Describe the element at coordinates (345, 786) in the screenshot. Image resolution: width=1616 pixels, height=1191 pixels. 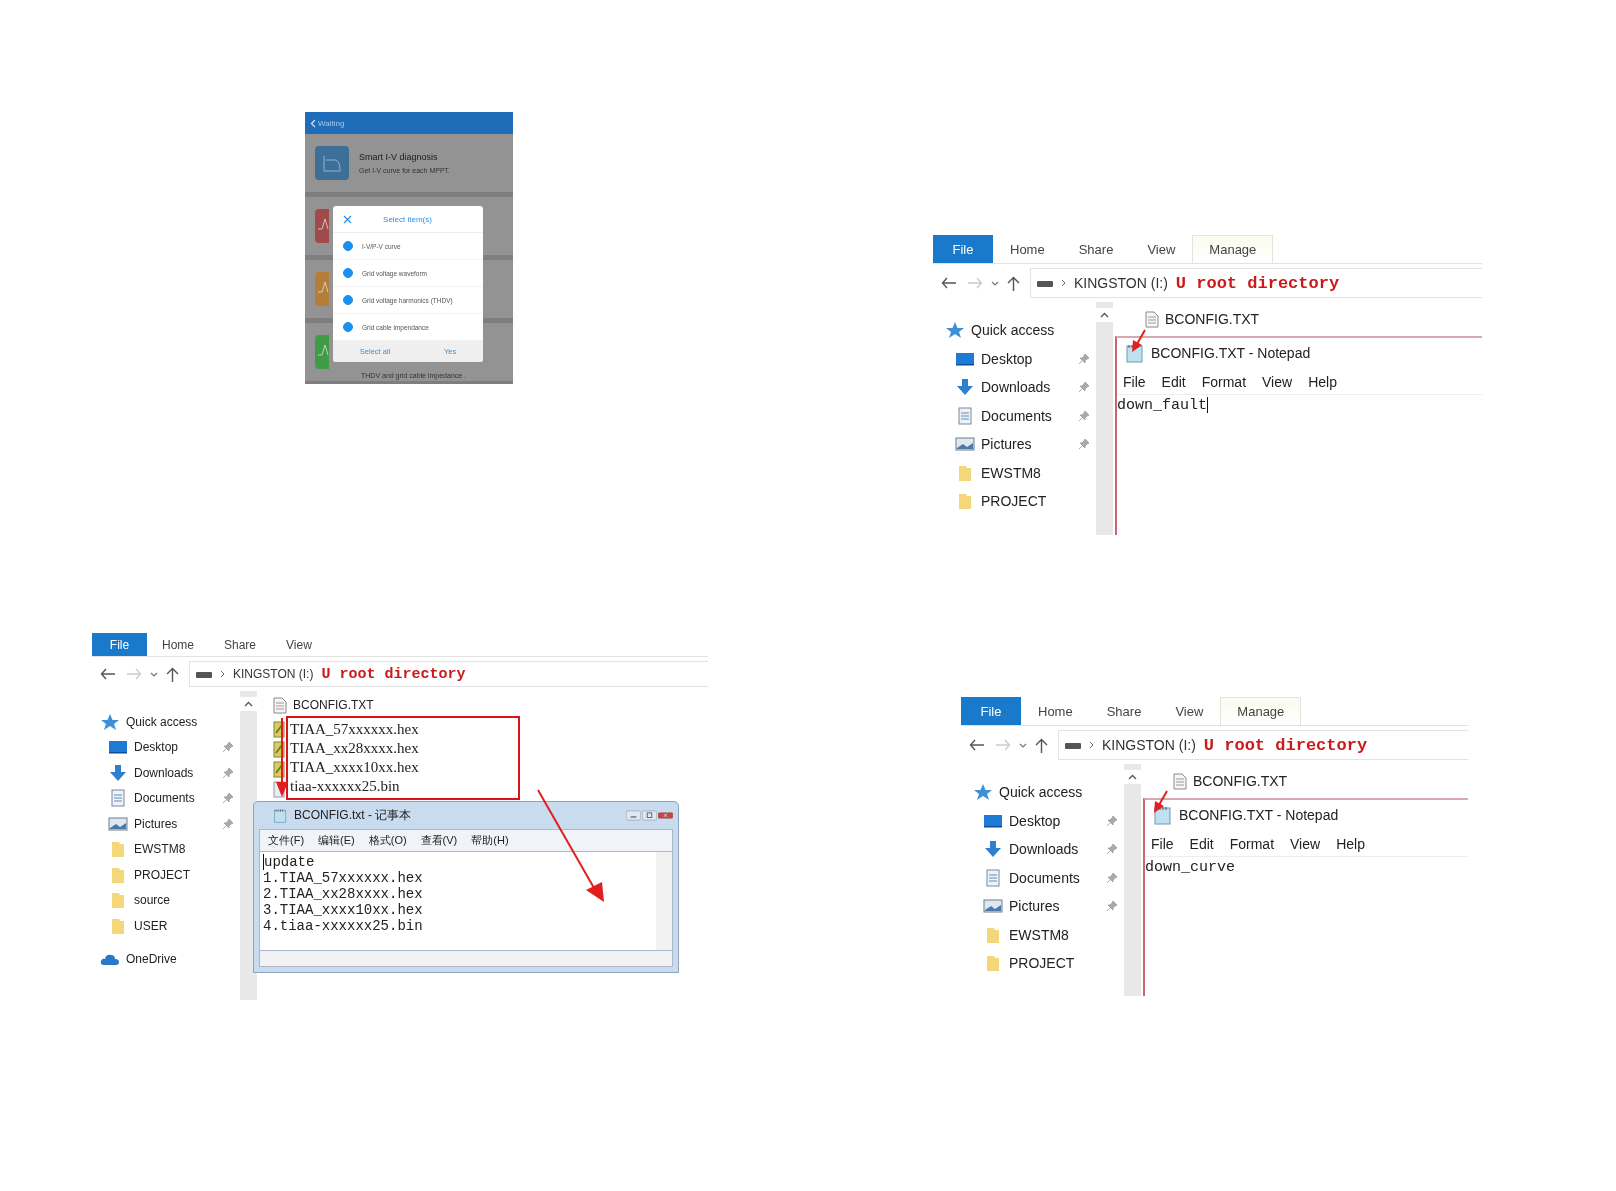
I see `document-name: tiaa-xxxxxx25.bin` at that location.